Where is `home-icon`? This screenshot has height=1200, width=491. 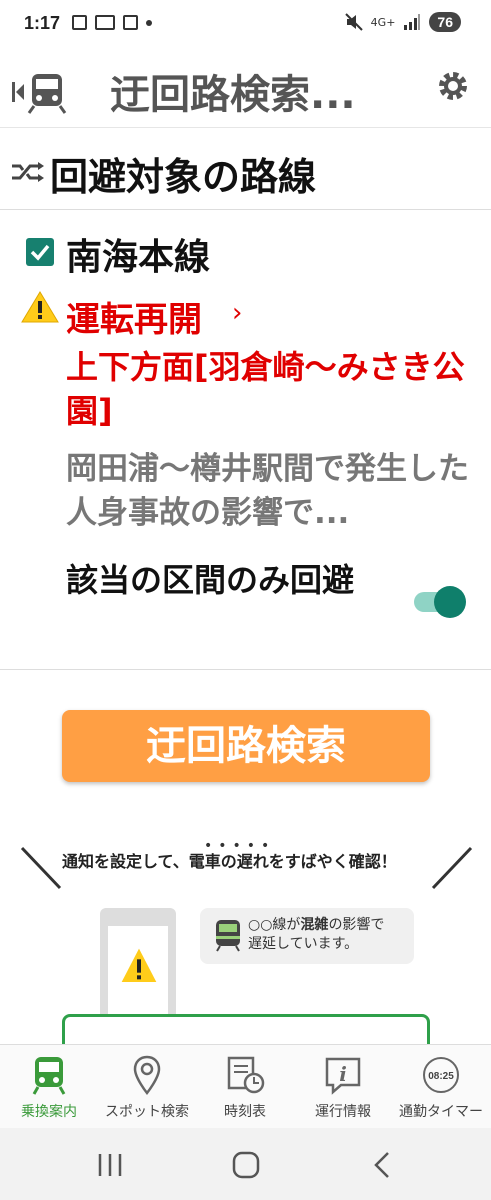
home-icon is located at coordinates (246, 1165).